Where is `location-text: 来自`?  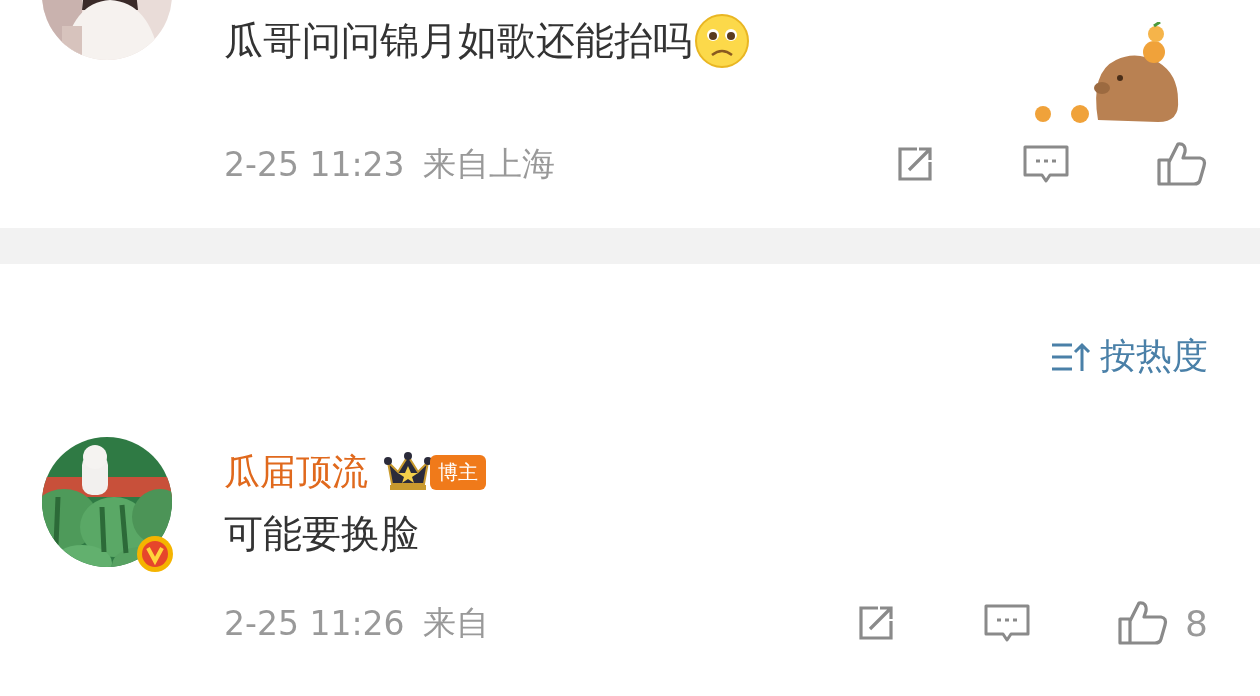 location-text: 来自 is located at coordinates (455, 622).